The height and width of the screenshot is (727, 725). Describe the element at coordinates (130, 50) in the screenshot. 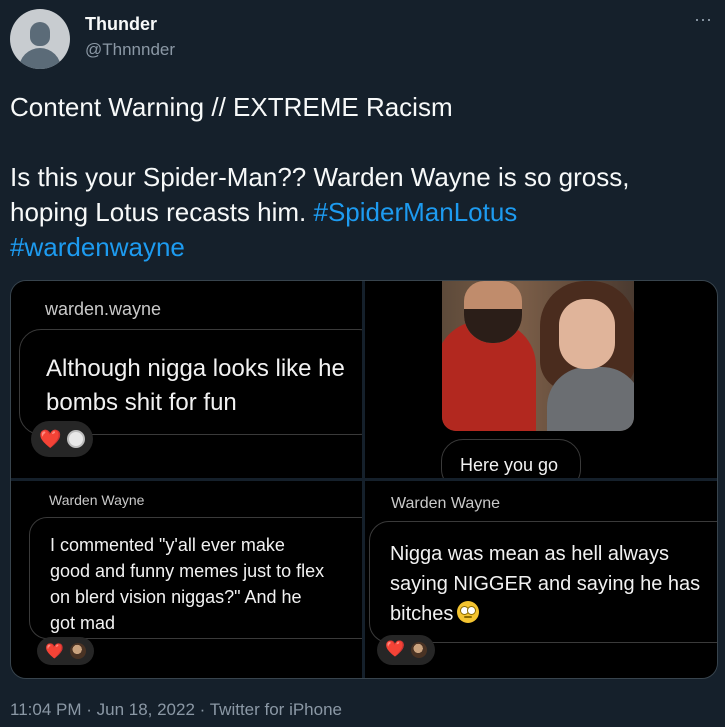

I see `author-handle: @Thnnnder` at that location.